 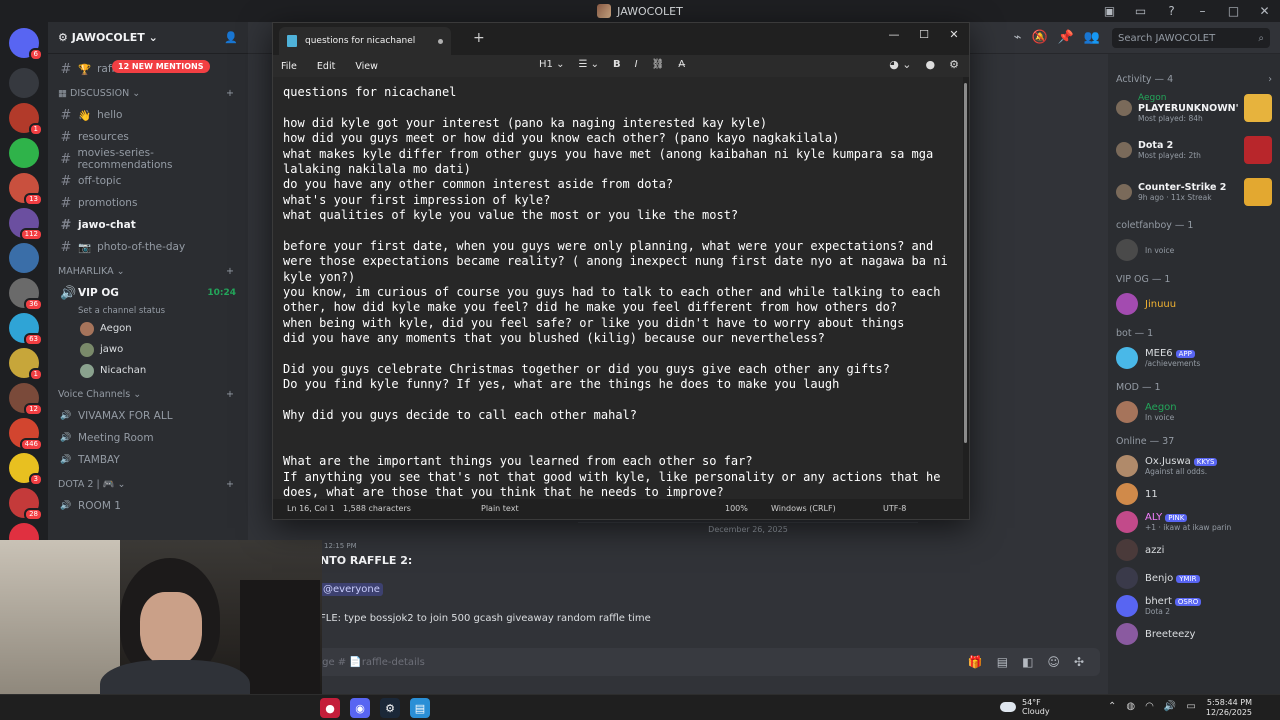 What do you see at coordinates (636, 64) in the screenshot?
I see `italic-icon: I` at bounding box center [636, 64].